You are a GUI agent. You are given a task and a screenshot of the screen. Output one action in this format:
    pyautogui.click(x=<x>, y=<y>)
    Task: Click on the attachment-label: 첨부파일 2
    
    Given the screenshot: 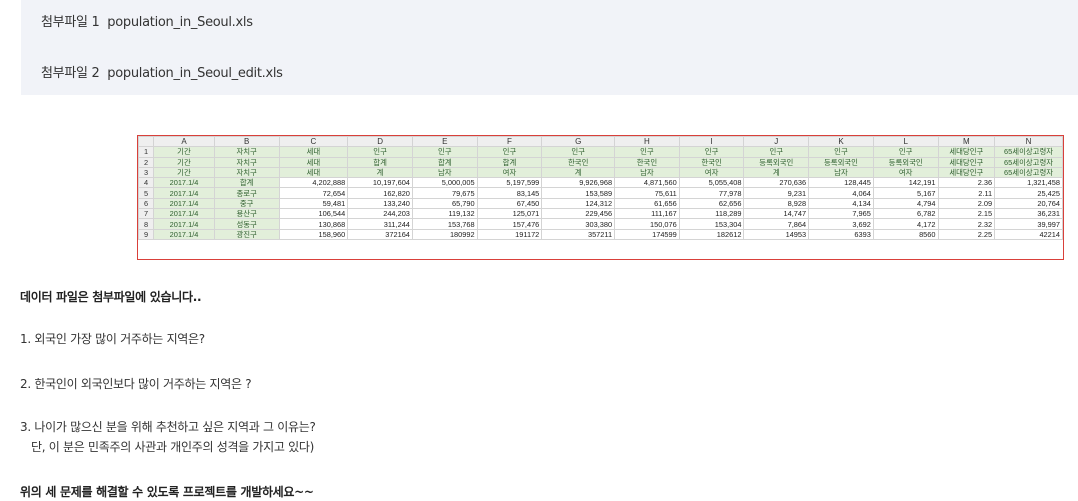 What is the action you would take?
    pyautogui.click(x=70, y=73)
    